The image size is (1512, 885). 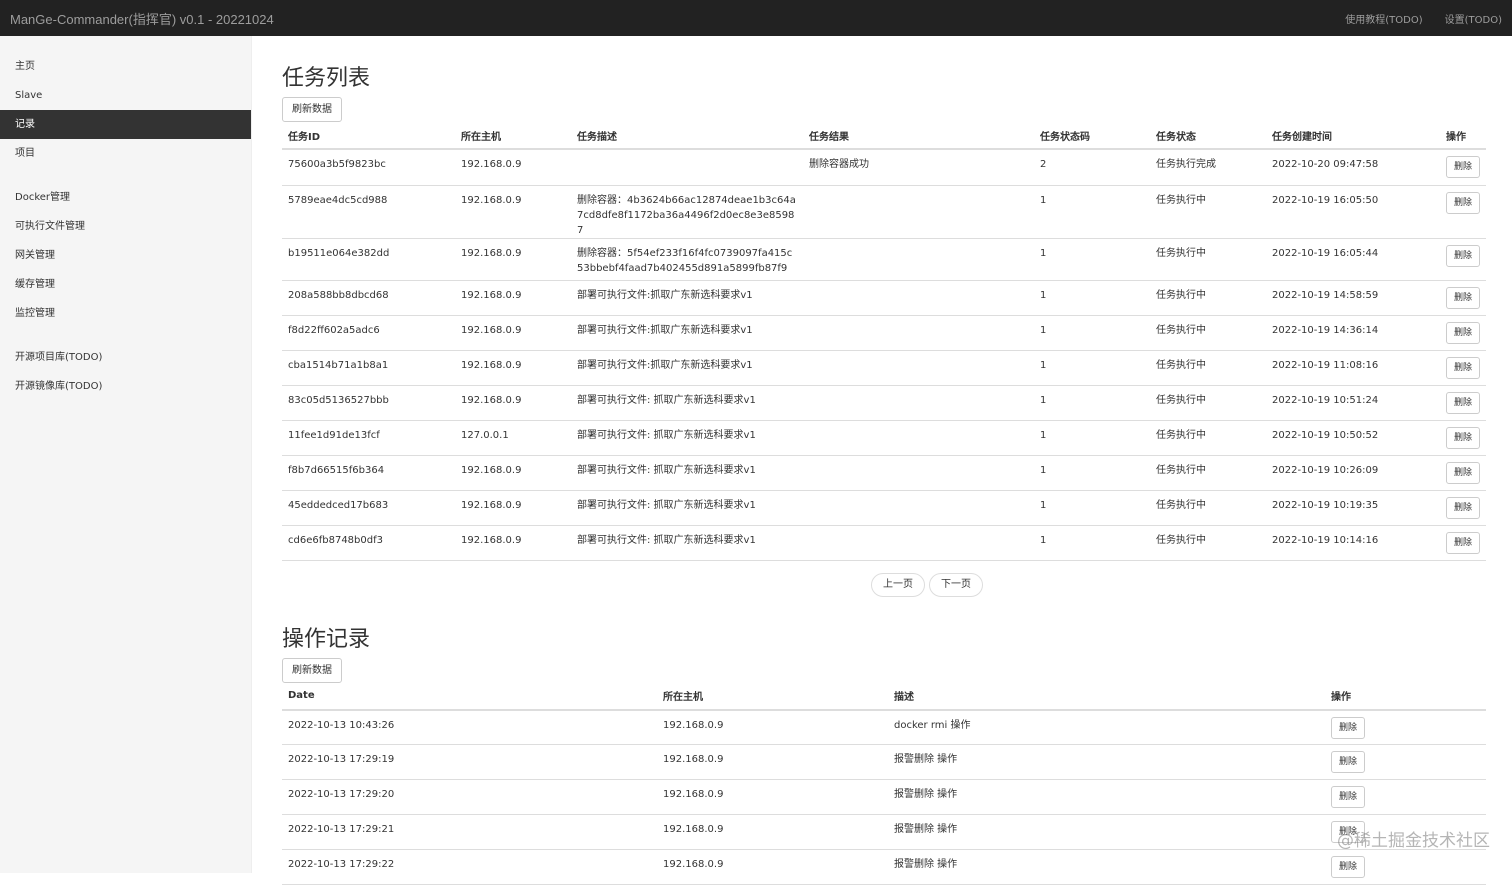 What do you see at coordinates (312, 109) in the screenshot?
I see `tasks-refresh-button: 刷新数据` at bounding box center [312, 109].